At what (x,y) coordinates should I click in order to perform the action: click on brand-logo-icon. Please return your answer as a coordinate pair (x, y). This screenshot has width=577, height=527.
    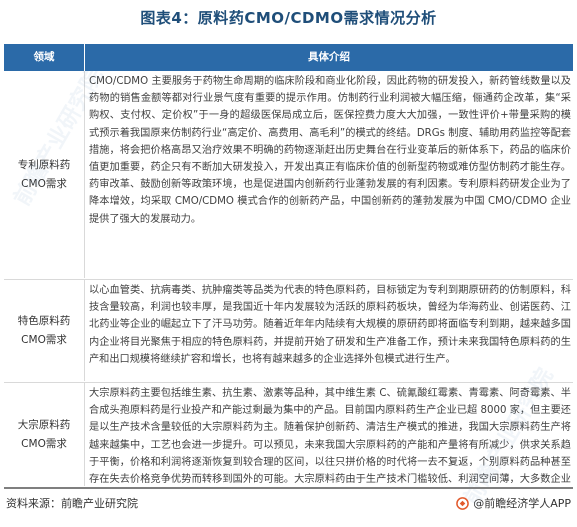
    Looking at the image, I should click on (463, 503).